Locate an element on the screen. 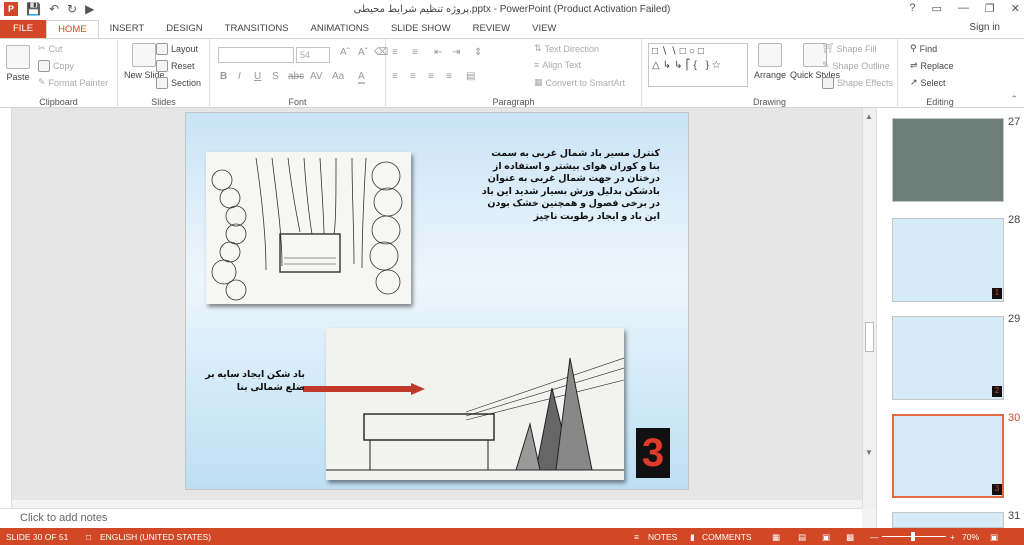 The height and width of the screenshot is (545, 1024). increase-indent-icon: ⇥ is located at coordinates (456, 52).